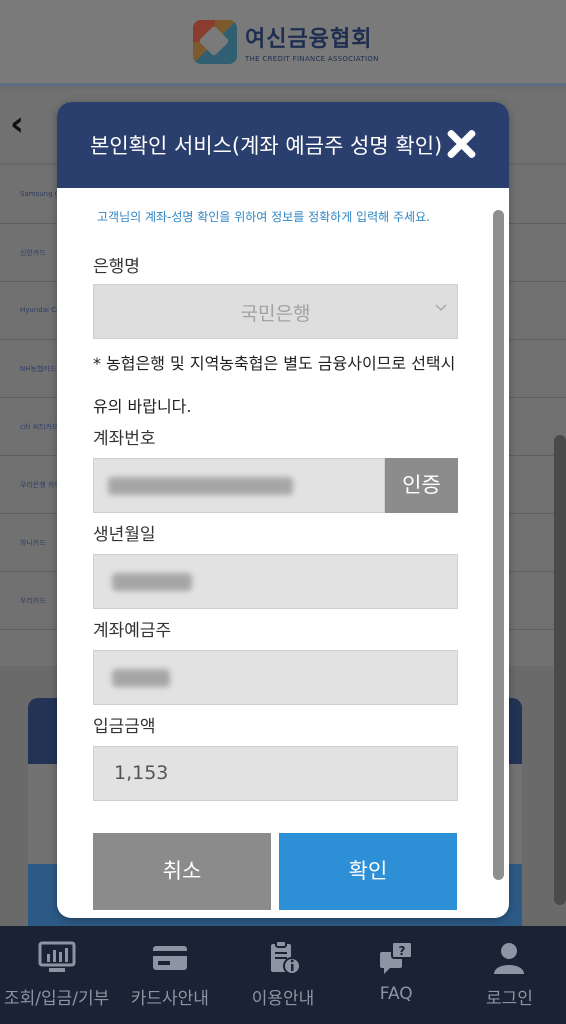 Image resolution: width=566 pixels, height=1024 pixels. What do you see at coordinates (368, 871) in the screenshot?
I see `confirm-button: 확인` at bounding box center [368, 871].